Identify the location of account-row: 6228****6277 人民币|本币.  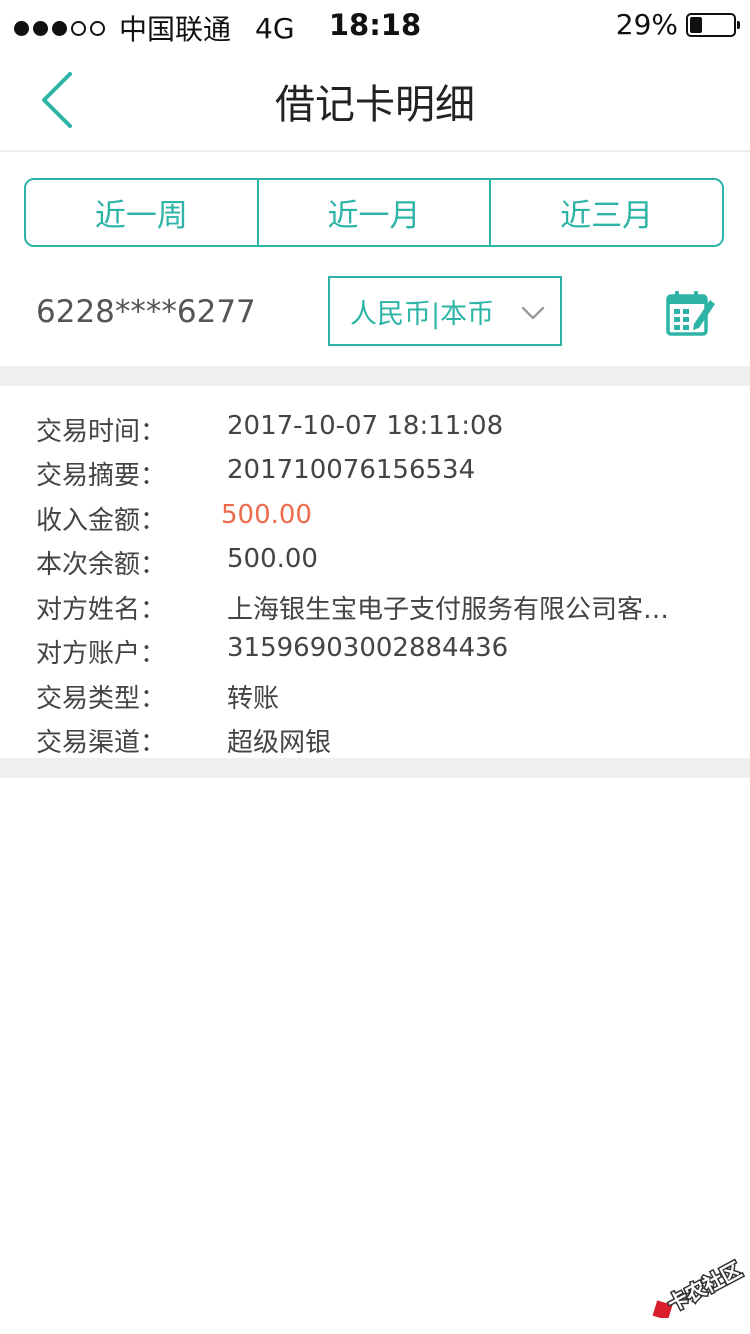
(375, 318).